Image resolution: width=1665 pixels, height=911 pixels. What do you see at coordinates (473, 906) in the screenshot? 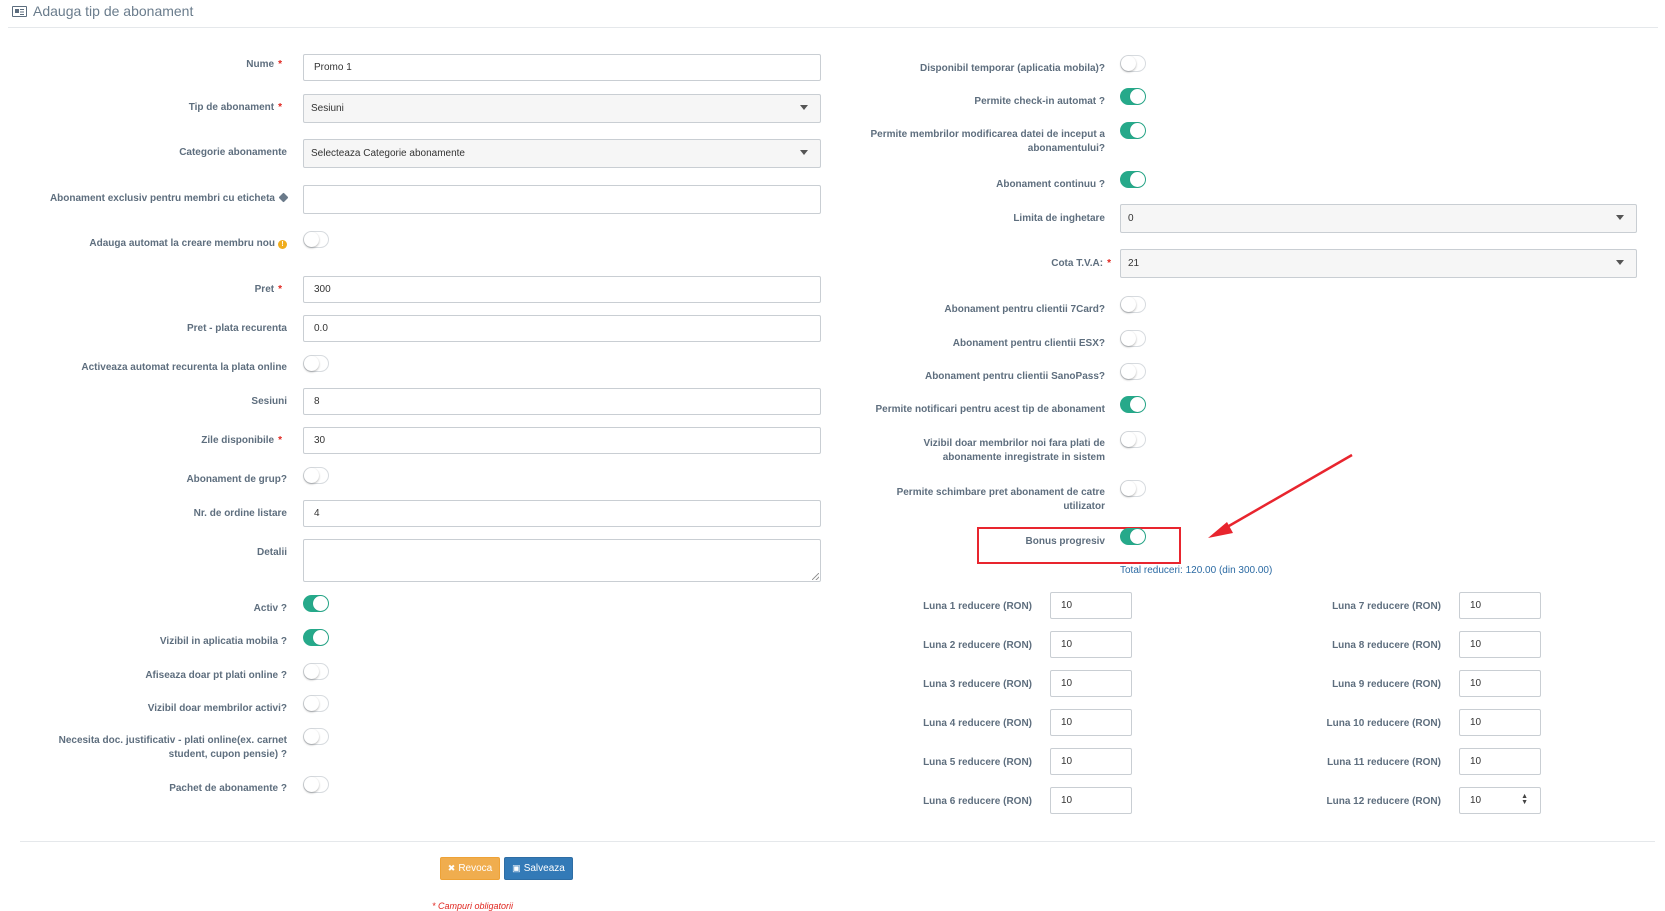
I see `required-fields-note: * Campuri obligatorii` at bounding box center [473, 906].